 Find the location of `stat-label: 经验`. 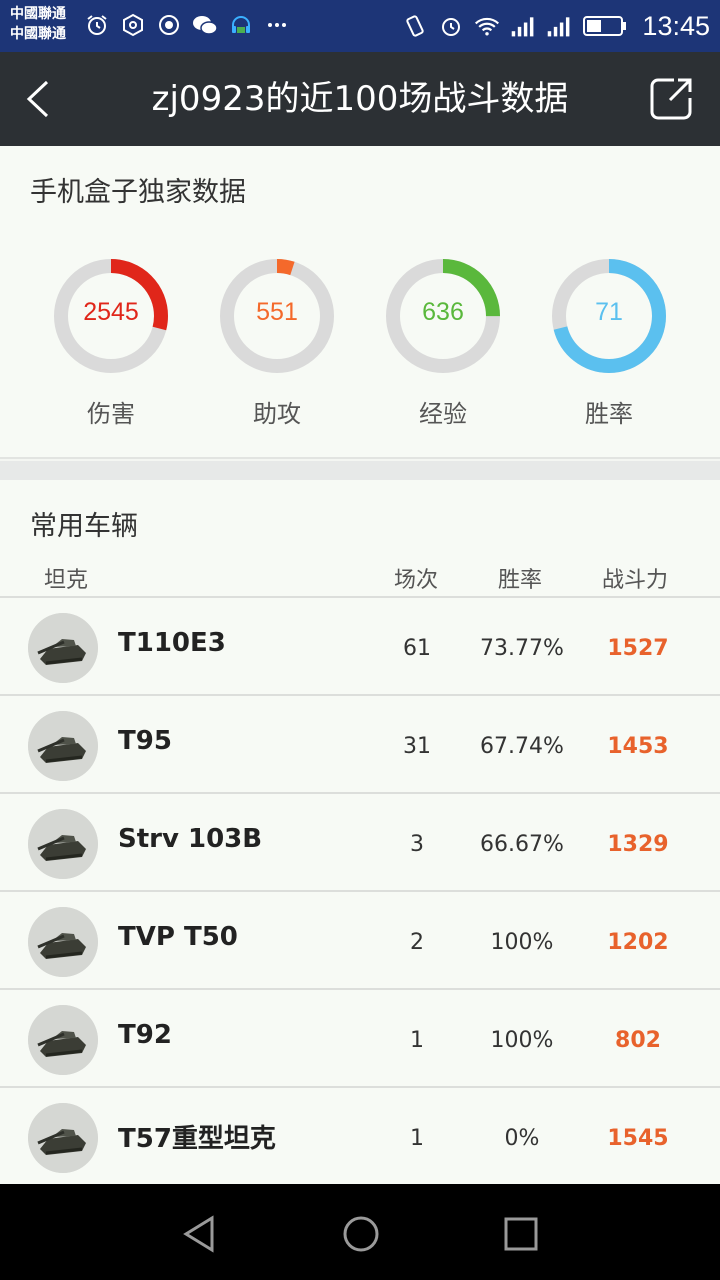

stat-label: 经验 is located at coordinates (443, 414).